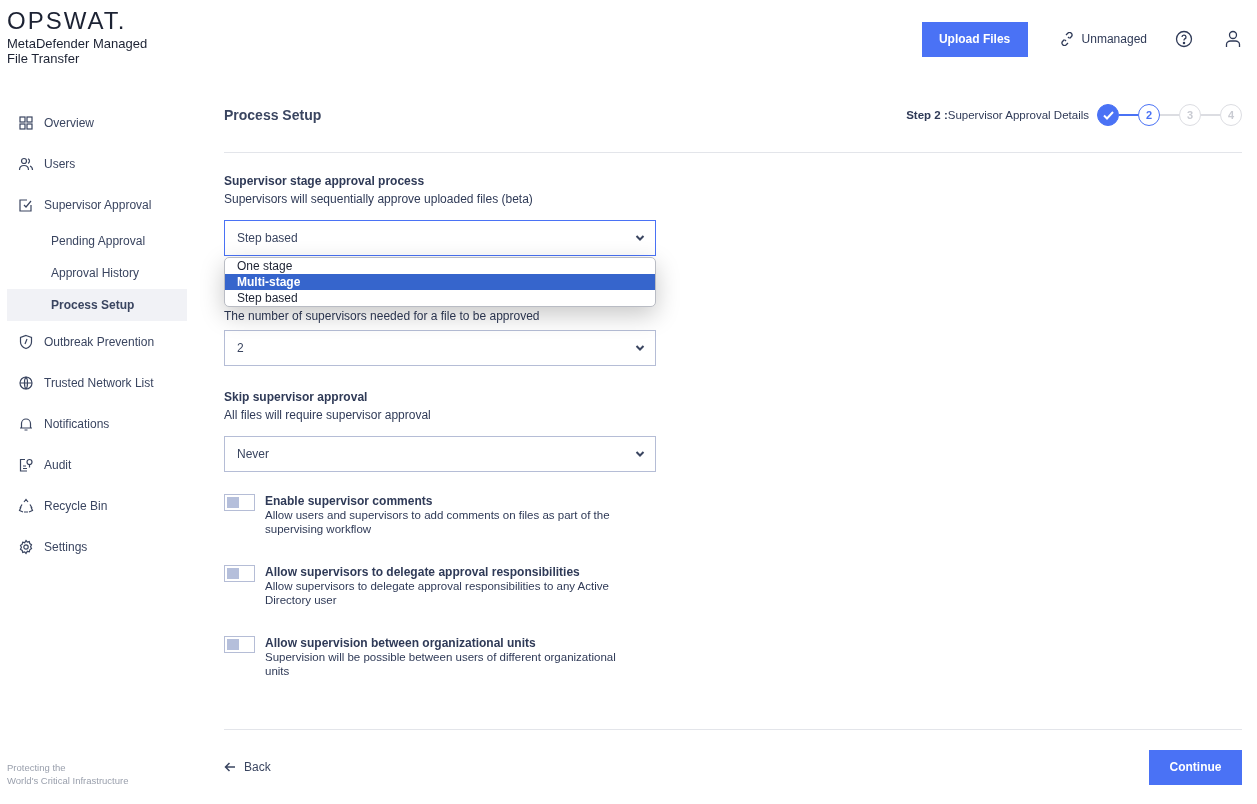 Image resolution: width=1257 pixels, height=804 pixels. What do you see at coordinates (438, 522) in the screenshot?
I see `toggle-description: Allow users and supervisors to add comments on files as part of the supervising workflow` at bounding box center [438, 522].